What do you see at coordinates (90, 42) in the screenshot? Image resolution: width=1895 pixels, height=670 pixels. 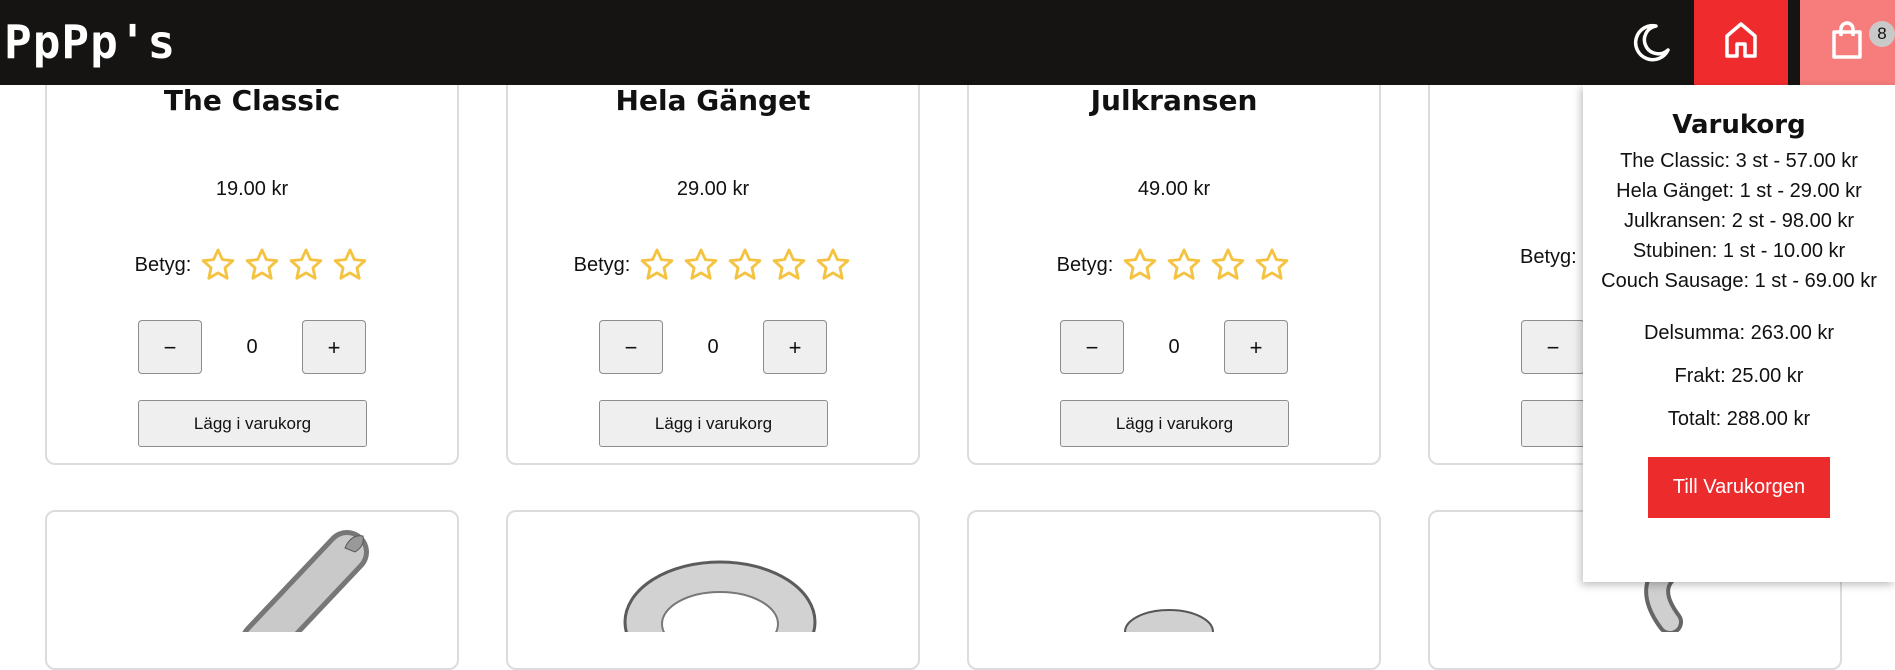 I see `site-logo: PpPp's` at bounding box center [90, 42].